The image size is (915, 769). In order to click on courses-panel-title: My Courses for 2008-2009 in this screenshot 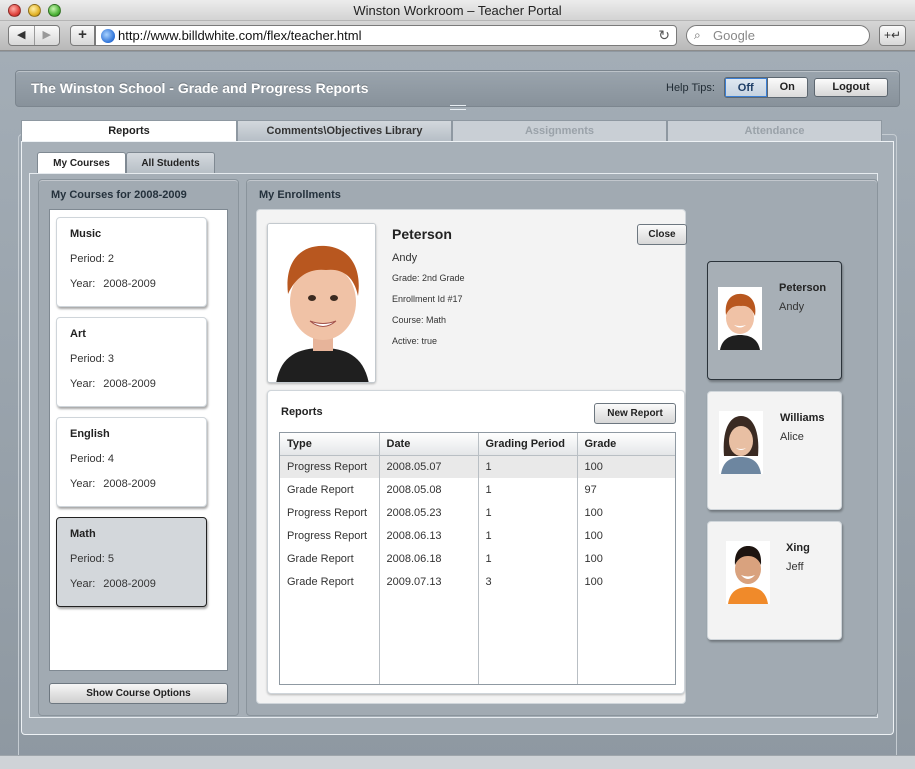, I will do `click(119, 195)`.